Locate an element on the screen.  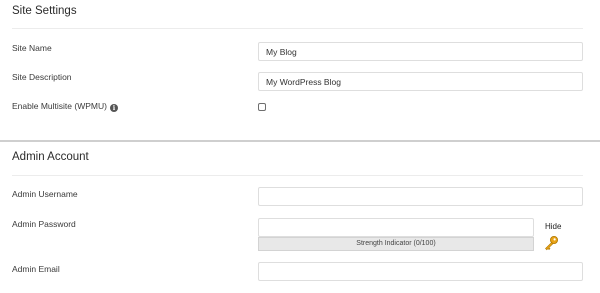
admin-password-input is located at coordinates (396, 227).